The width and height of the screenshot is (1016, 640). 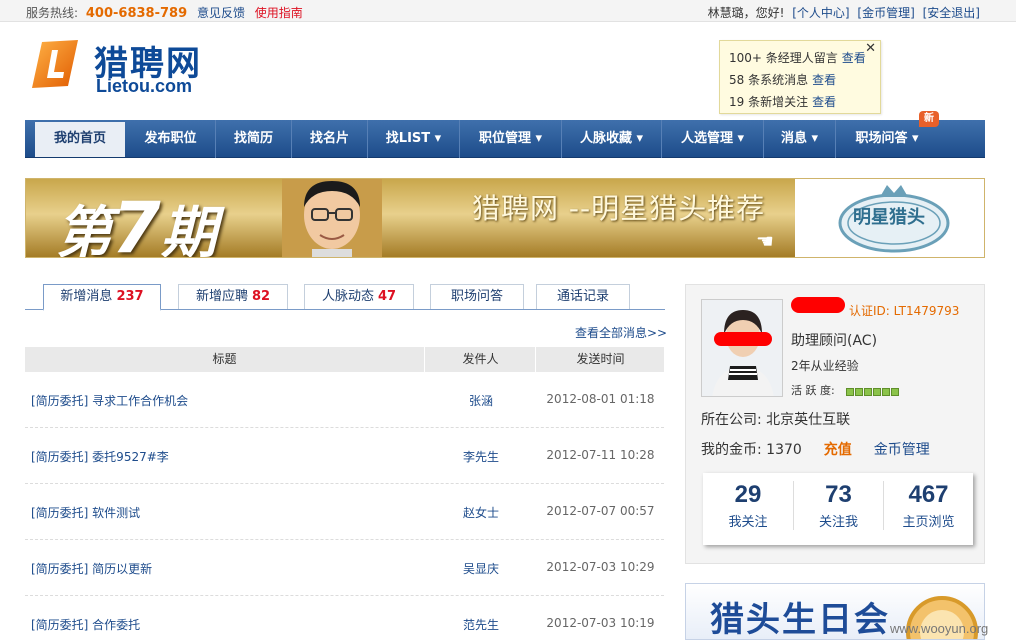 What do you see at coordinates (414, 139) in the screenshot?
I see `nav-item-find-list: 找LIST ▾` at bounding box center [414, 139].